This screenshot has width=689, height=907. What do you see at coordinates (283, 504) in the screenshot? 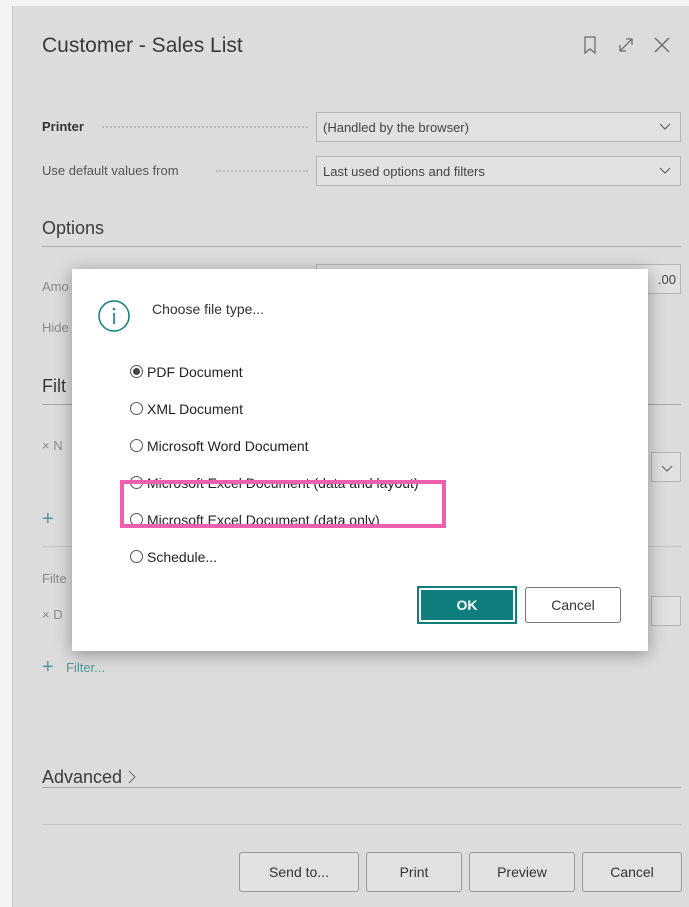
I see `highlight-box` at bounding box center [283, 504].